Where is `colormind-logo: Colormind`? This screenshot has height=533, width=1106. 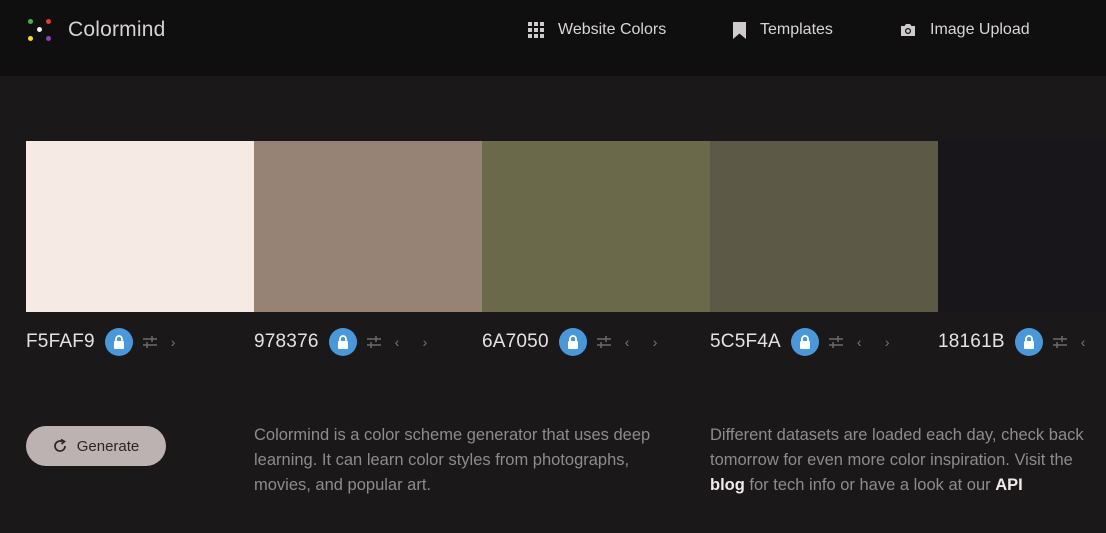 colormind-logo: Colormind is located at coordinates (96, 30).